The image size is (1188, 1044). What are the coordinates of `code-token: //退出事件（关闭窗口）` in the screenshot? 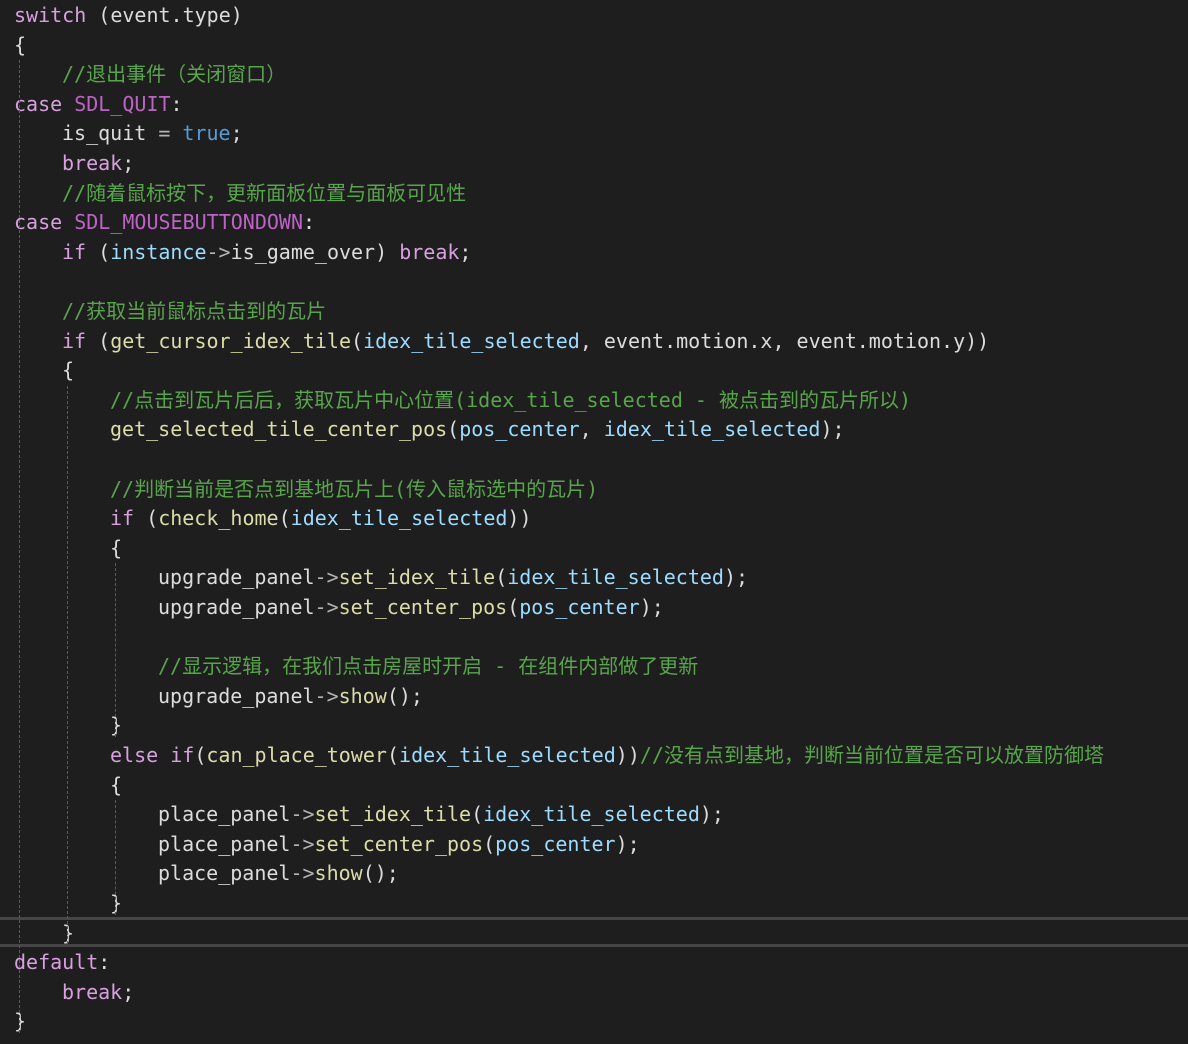 It's located at (174, 74).